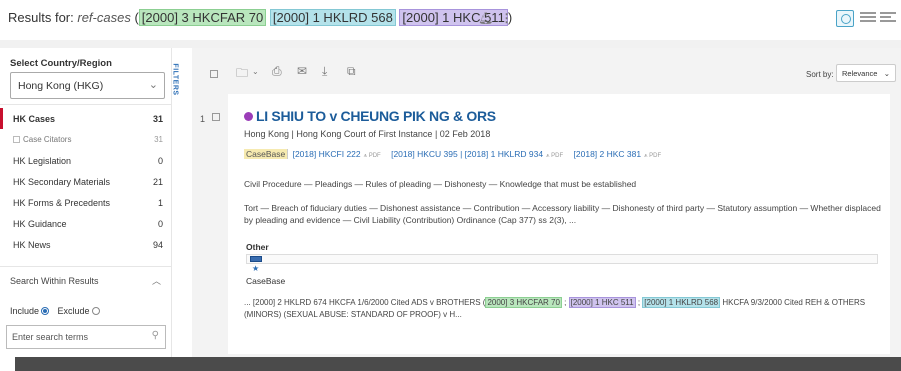 This screenshot has height=371, width=901. Describe the element at coordinates (424, 154) in the screenshot. I see `citation-link: [2018] HKCU 395` at that location.